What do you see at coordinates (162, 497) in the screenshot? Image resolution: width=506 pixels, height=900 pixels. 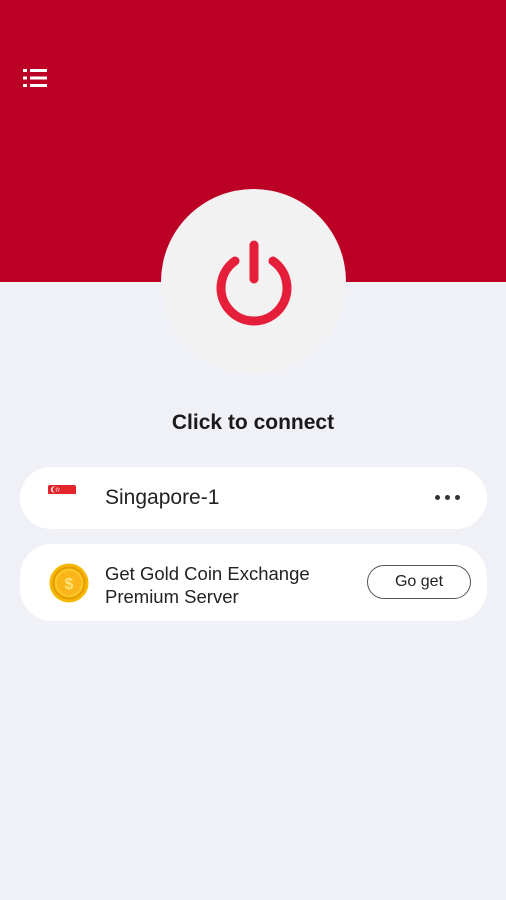 I see `server-name: Singapore-1` at bounding box center [162, 497].